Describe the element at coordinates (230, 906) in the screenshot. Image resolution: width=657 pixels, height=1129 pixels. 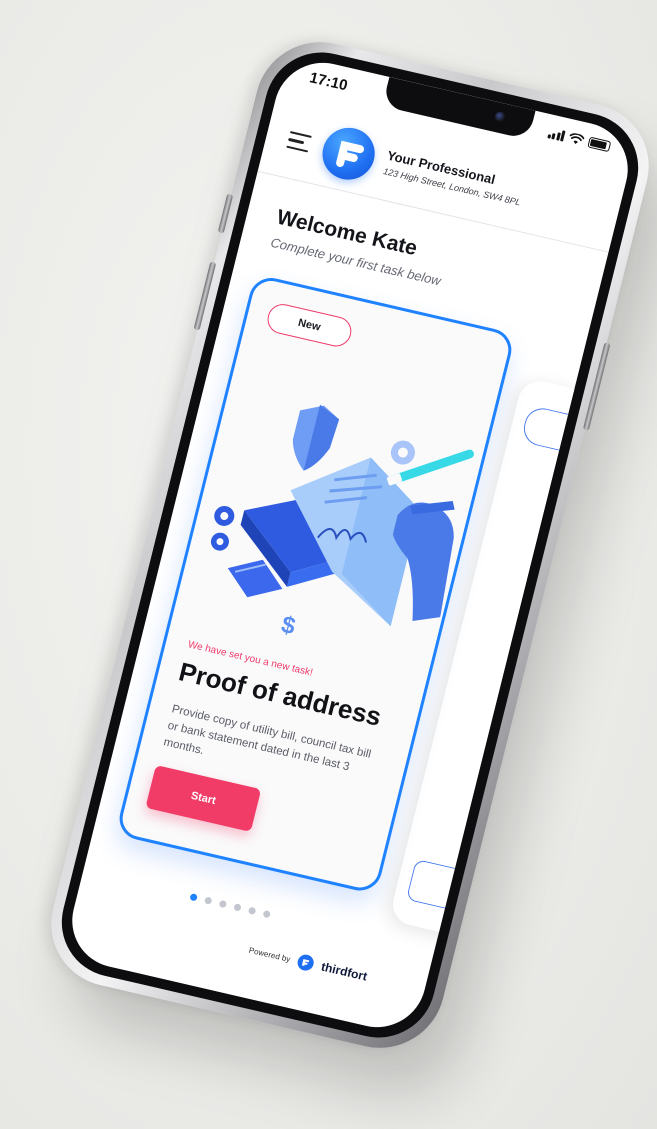
I see `pagination-dots` at that location.